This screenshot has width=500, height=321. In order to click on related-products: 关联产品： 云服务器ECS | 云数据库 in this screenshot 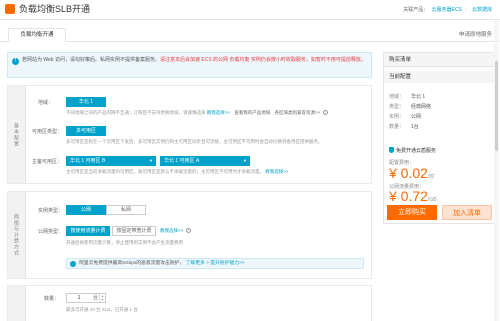, I will do `click(447, 10)`.